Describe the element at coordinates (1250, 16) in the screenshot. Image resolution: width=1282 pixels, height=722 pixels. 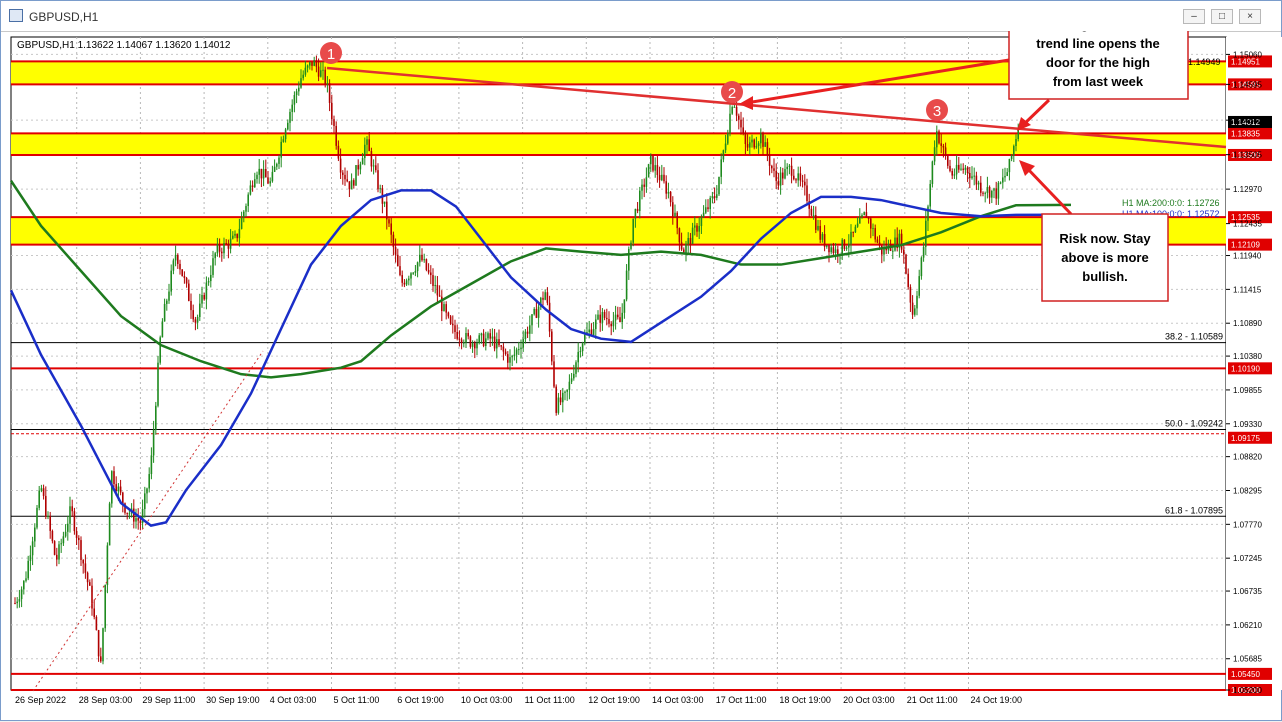
I see `close-button: ×` at that location.